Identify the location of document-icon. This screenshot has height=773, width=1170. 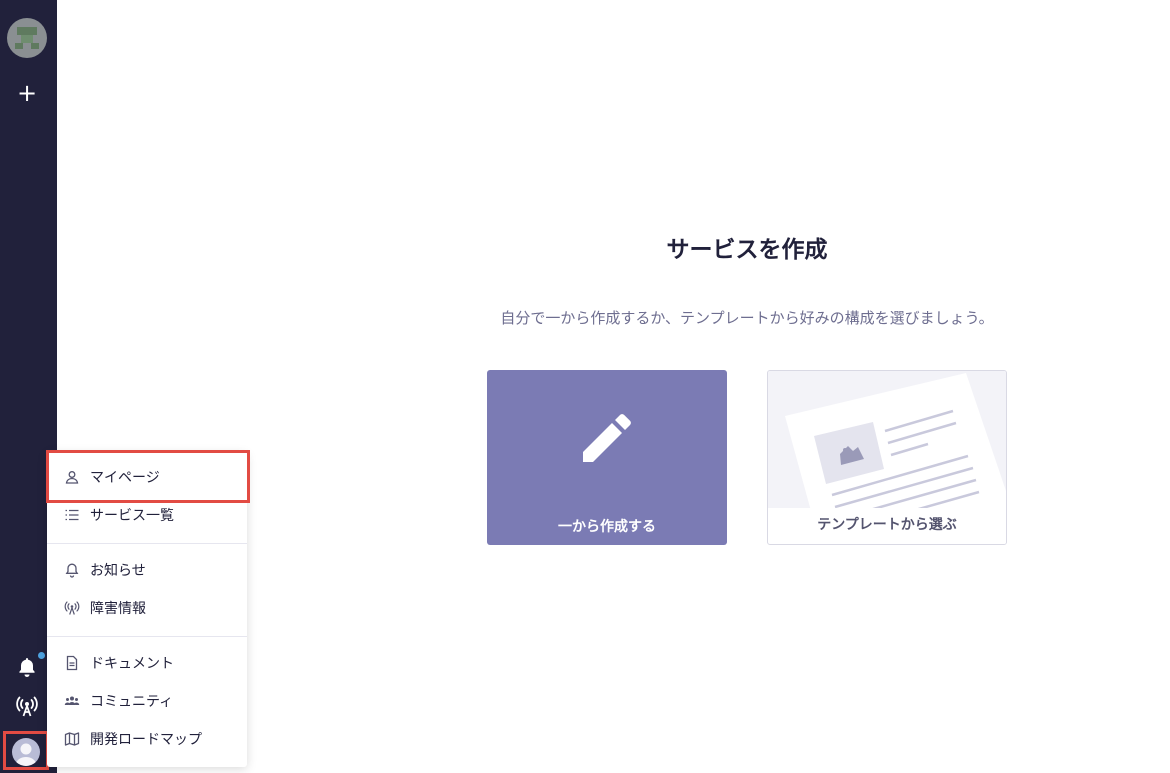
(72, 663).